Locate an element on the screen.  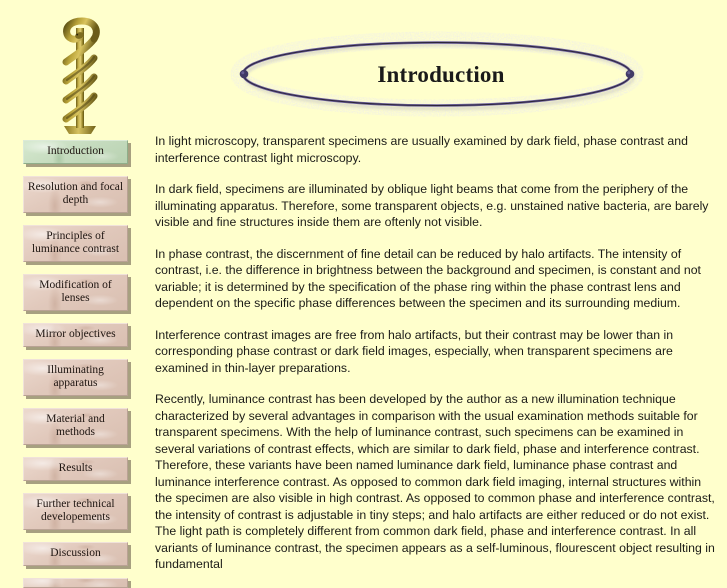
sidebar-item-principles-of-luminance-contrast: Principles of luminance contrast is located at coordinates (75, 243).